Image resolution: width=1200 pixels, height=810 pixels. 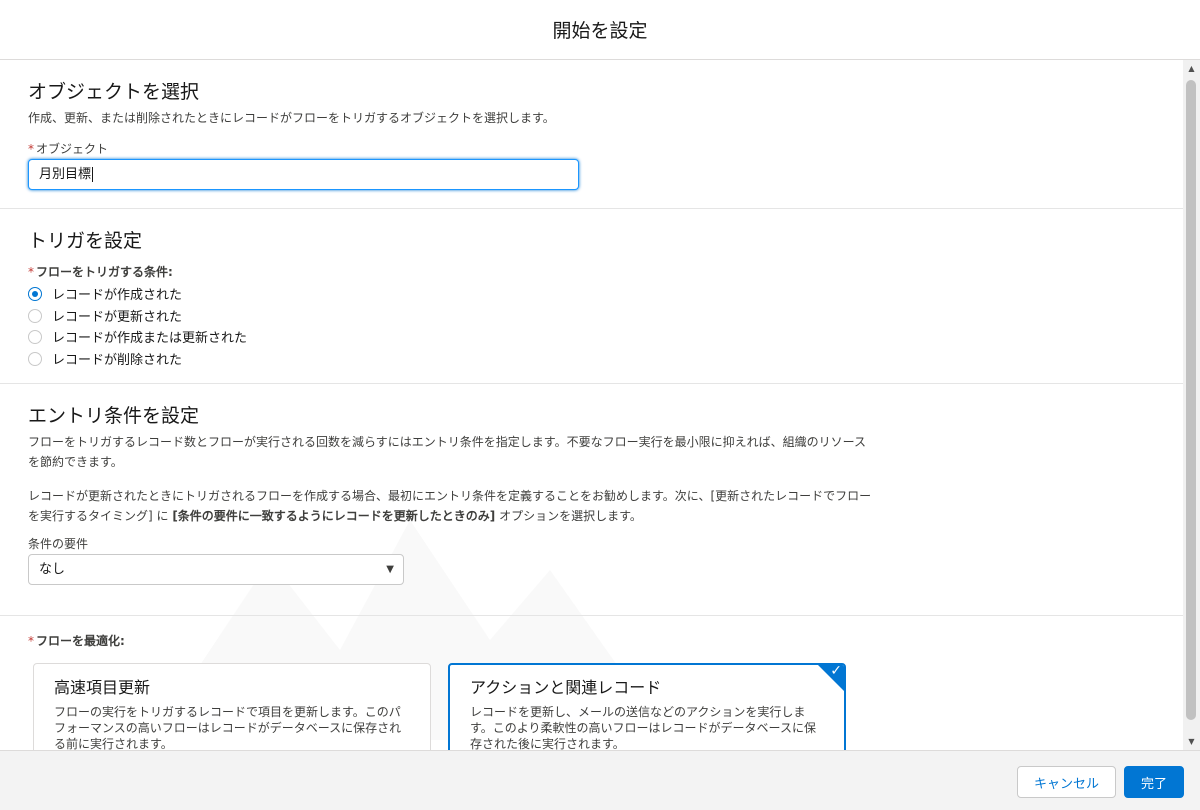 What do you see at coordinates (117, 317) in the screenshot?
I see `radio-label: レコードが更新された` at bounding box center [117, 317].